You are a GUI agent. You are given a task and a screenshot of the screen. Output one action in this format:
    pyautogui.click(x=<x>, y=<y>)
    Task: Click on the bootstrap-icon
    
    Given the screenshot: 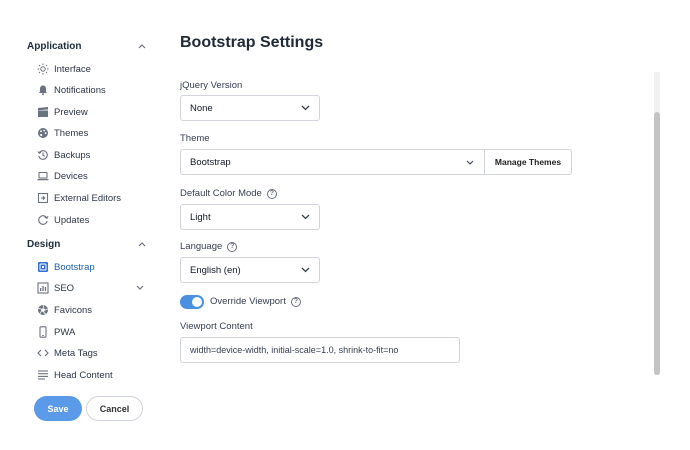 What is the action you would take?
    pyautogui.click(x=43, y=267)
    